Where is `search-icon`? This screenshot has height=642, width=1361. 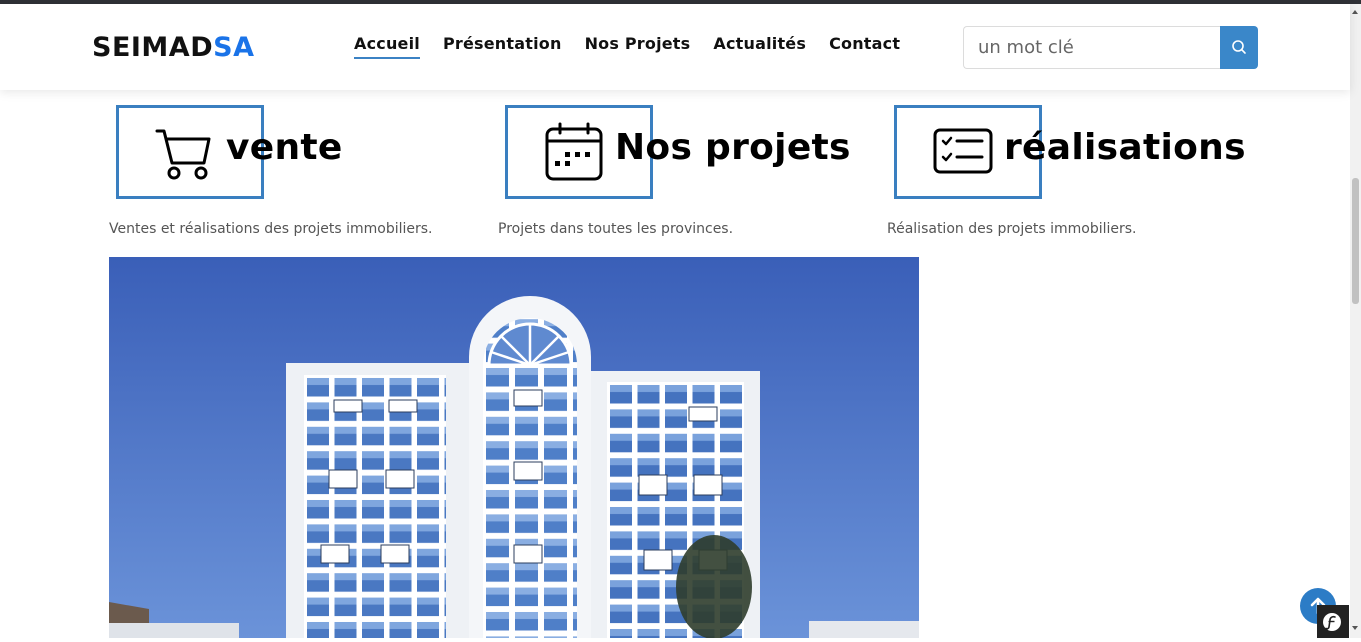 search-icon is located at coordinates (1239, 47).